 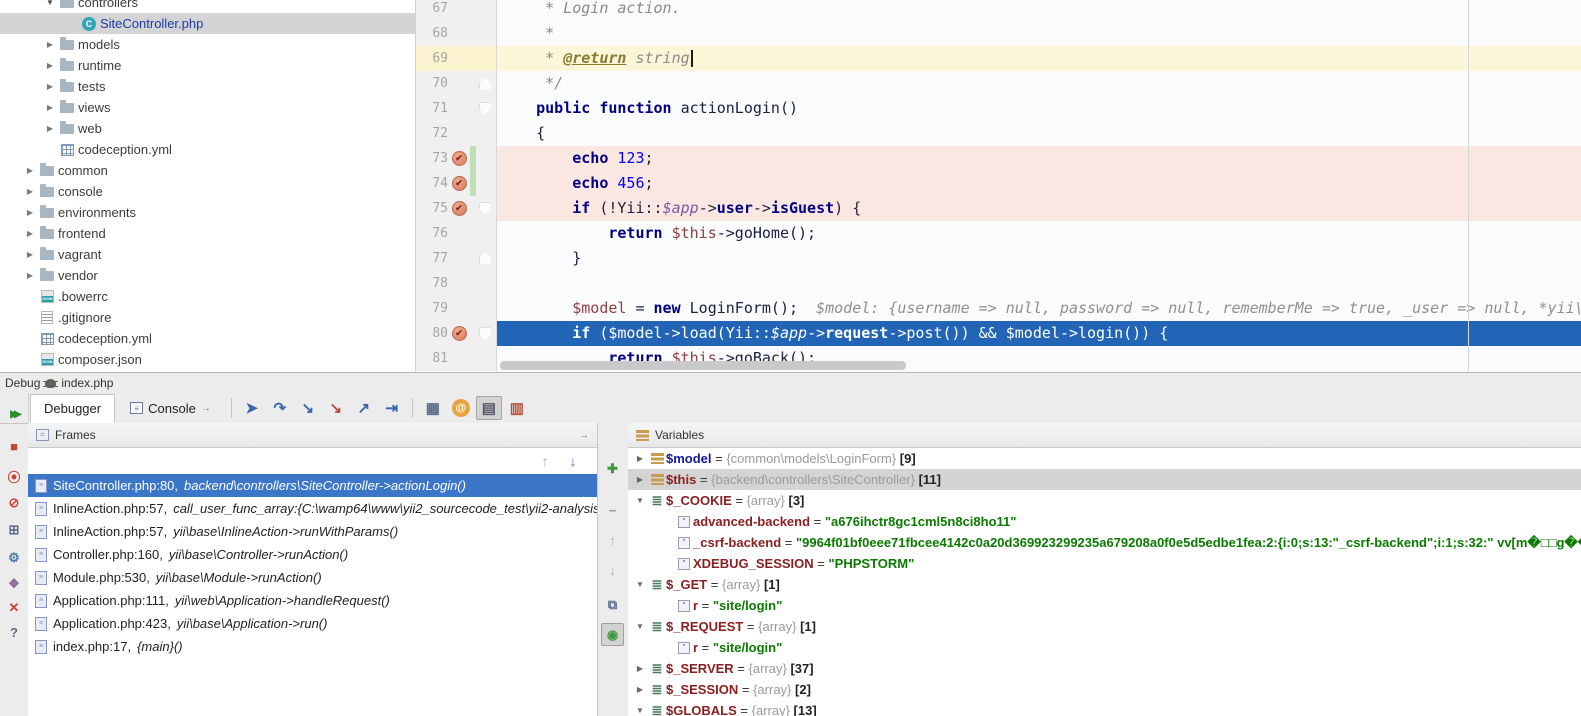 I want to click on close-icon: ✕, so click(x=14, y=608).